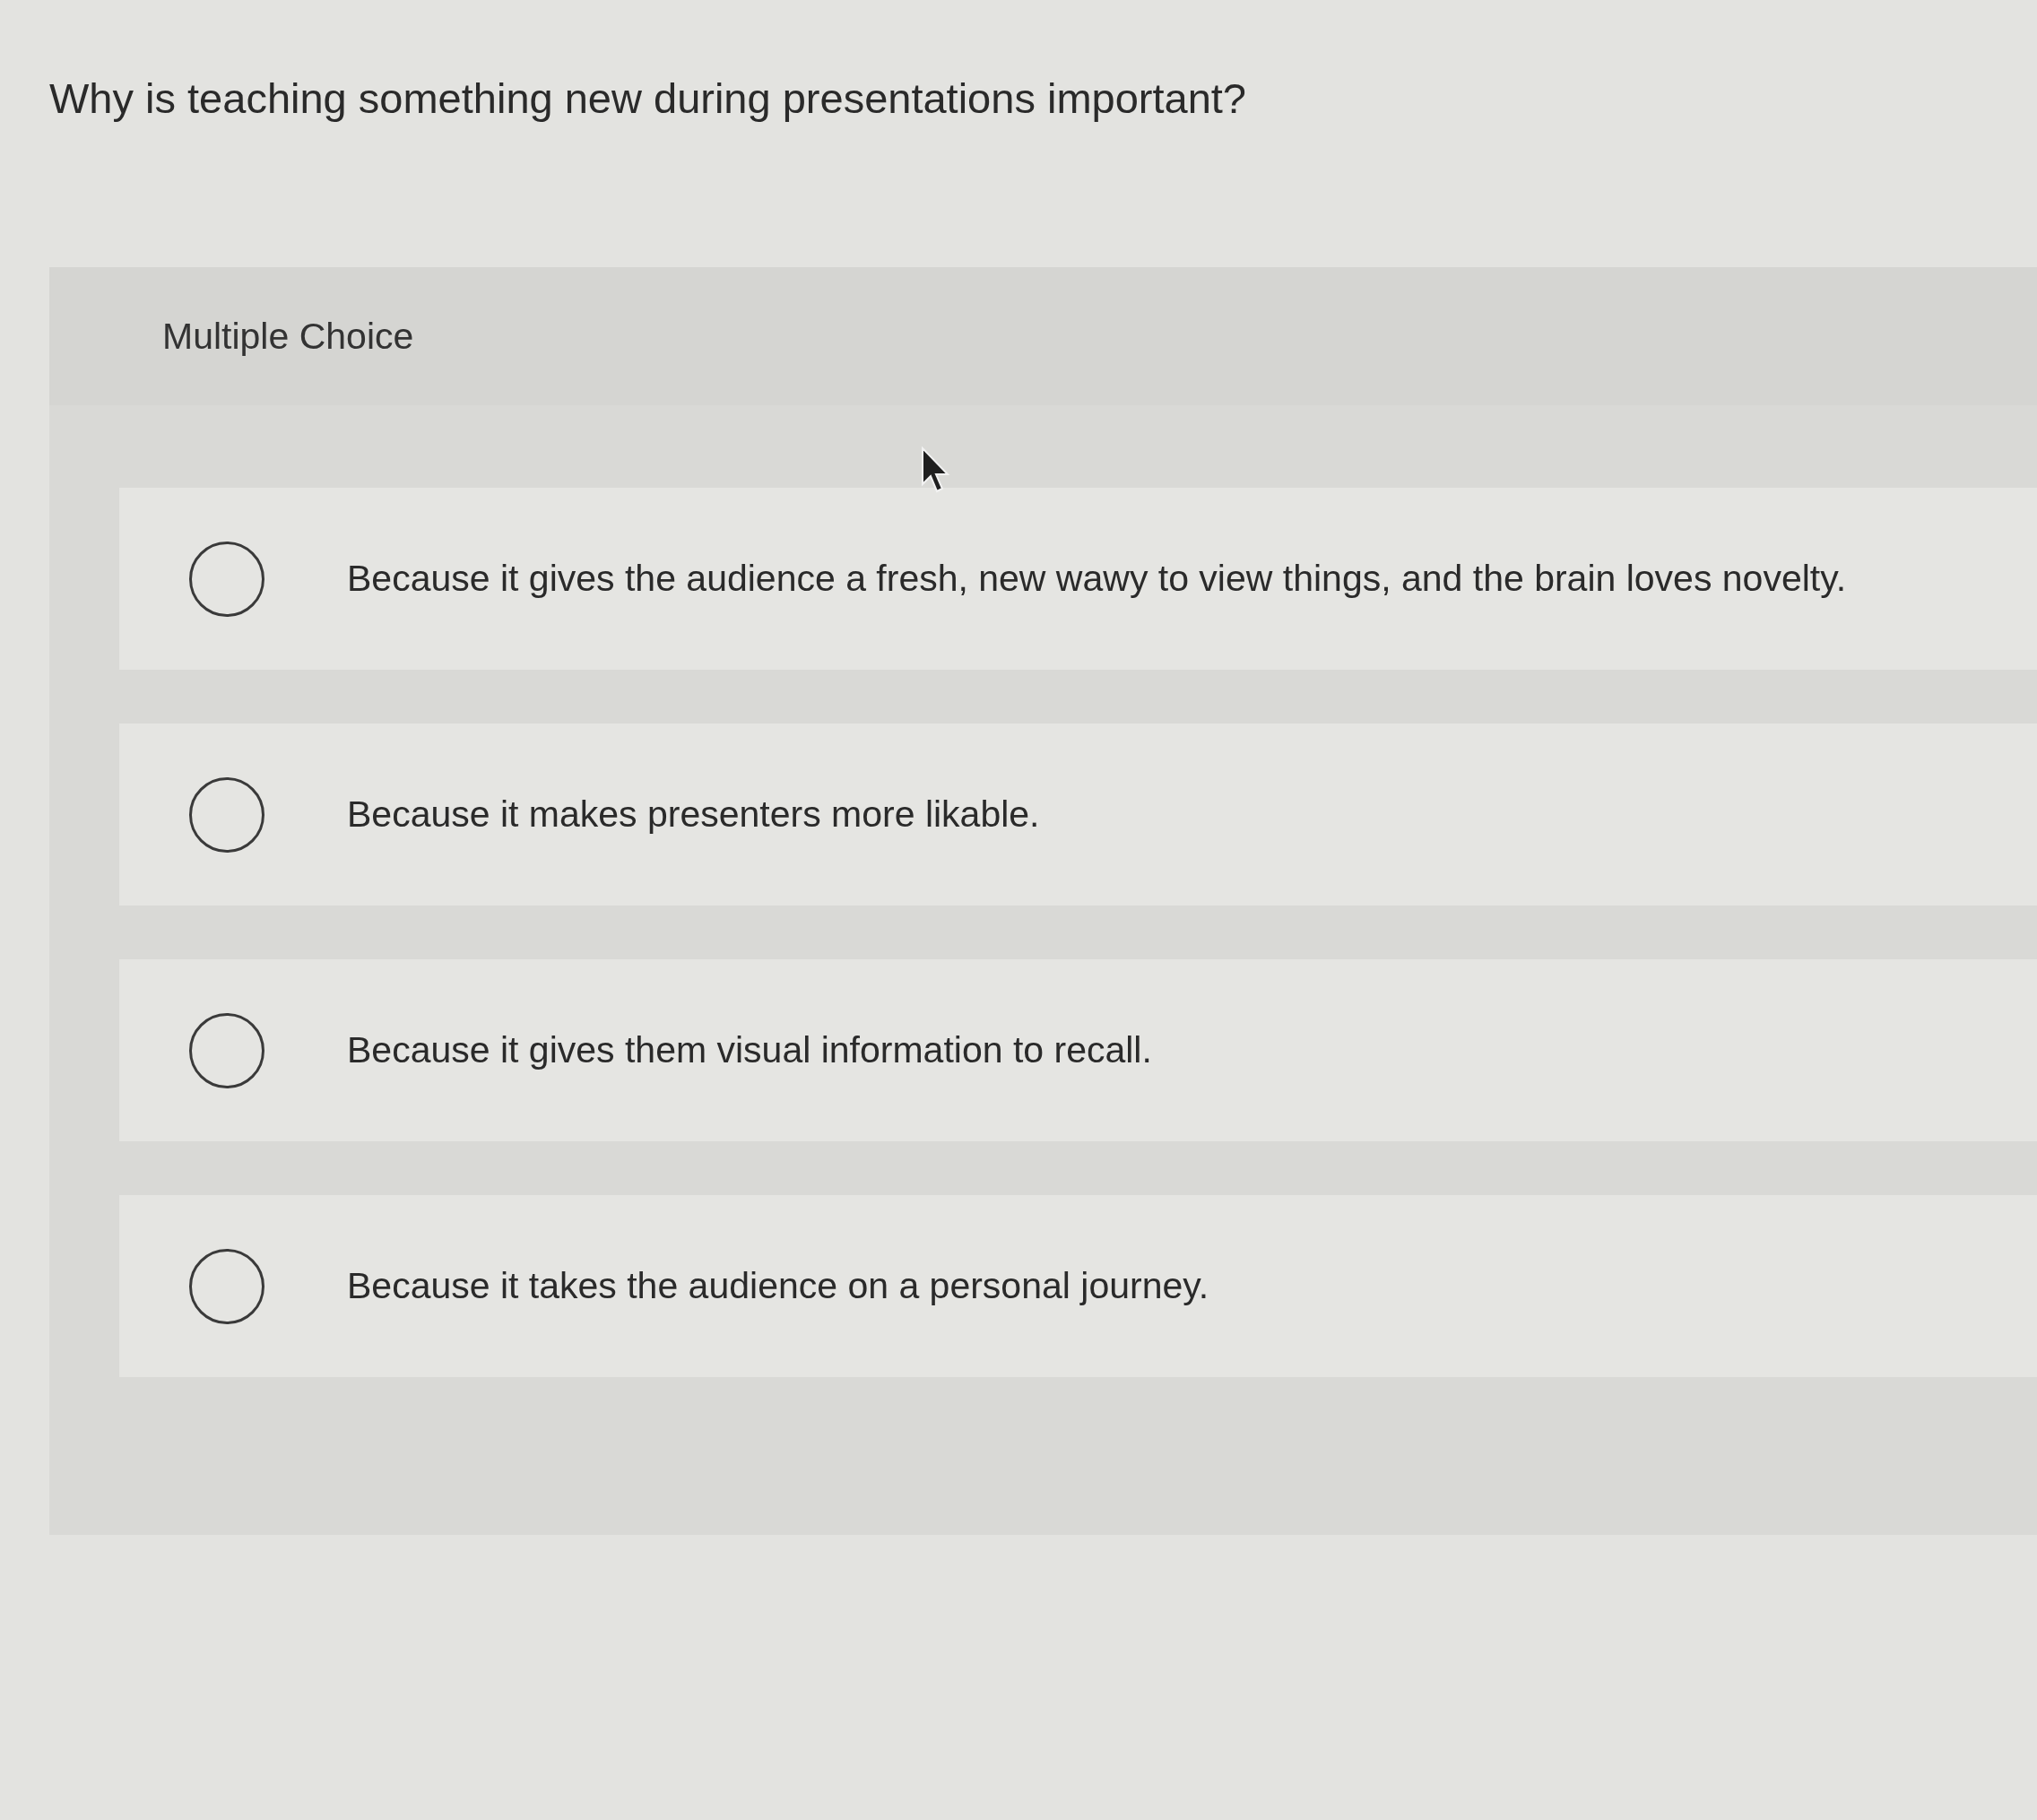 The height and width of the screenshot is (1820, 2037). What do you see at coordinates (1078, 815) in the screenshot?
I see `answer-option: Because it makes presenters more likable.` at bounding box center [1078, 815].